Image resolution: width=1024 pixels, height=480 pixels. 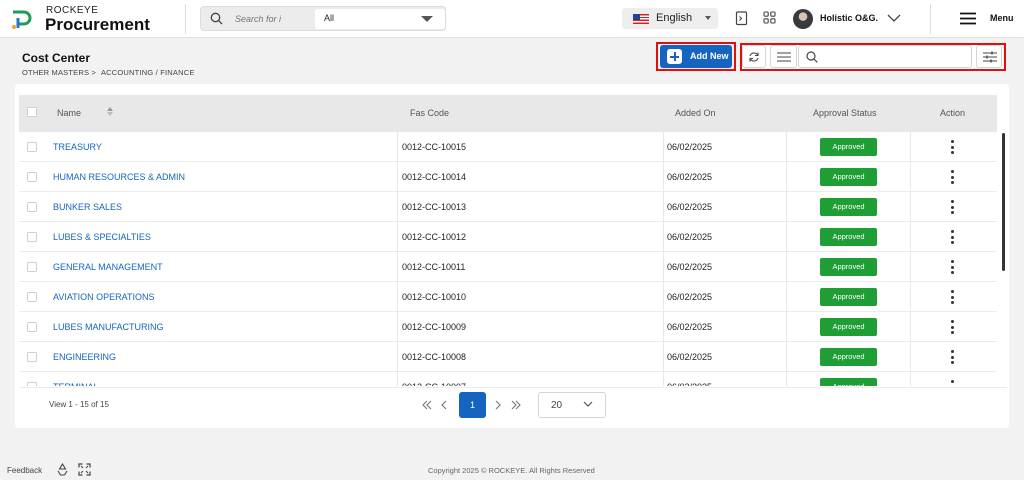 I want to click on feedback-link: Feedback, so click(x=24, y=470).